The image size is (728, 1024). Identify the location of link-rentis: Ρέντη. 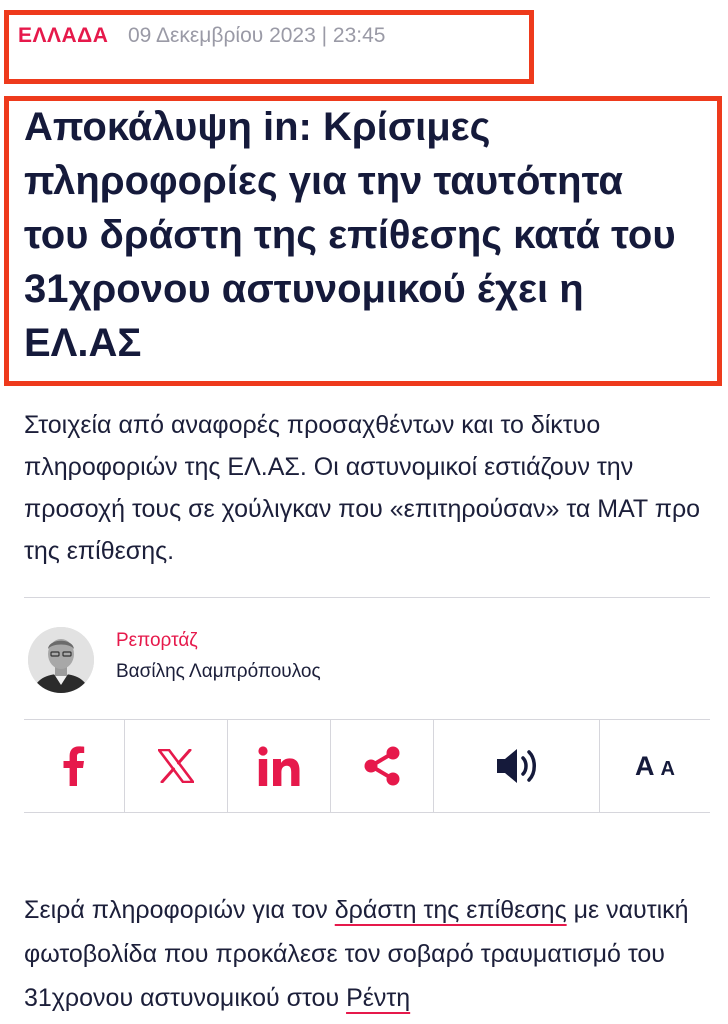
(378, 998).